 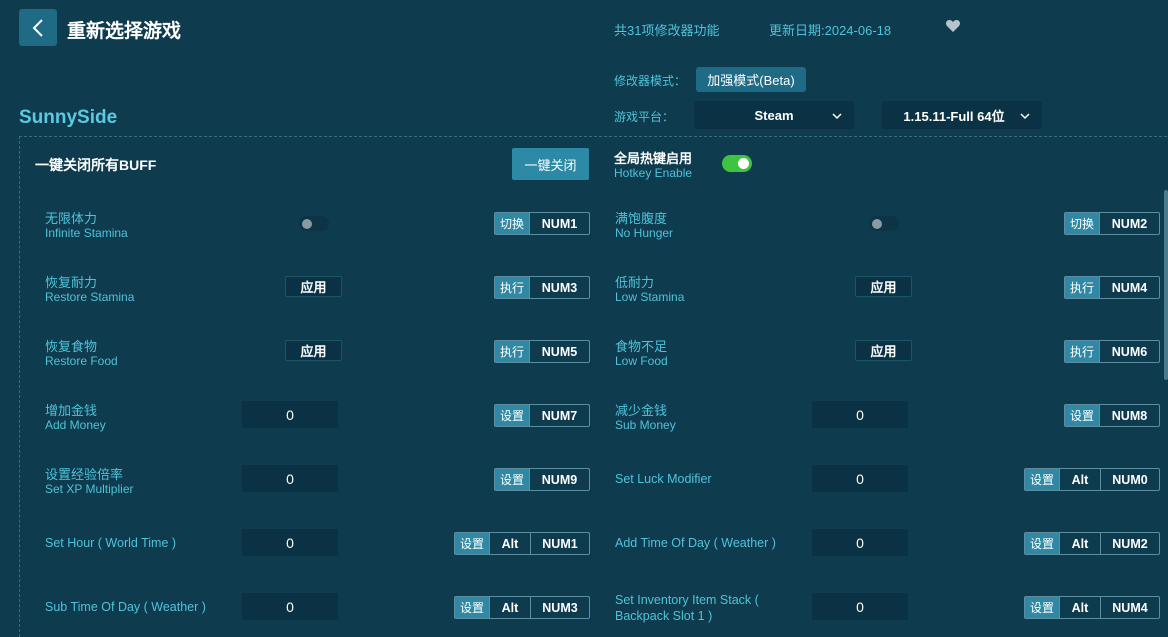 What do you see at coordinates (737, 163) in the screenshot?
I see `hotkey-enable-toggle` at bounding box center [737, 163].